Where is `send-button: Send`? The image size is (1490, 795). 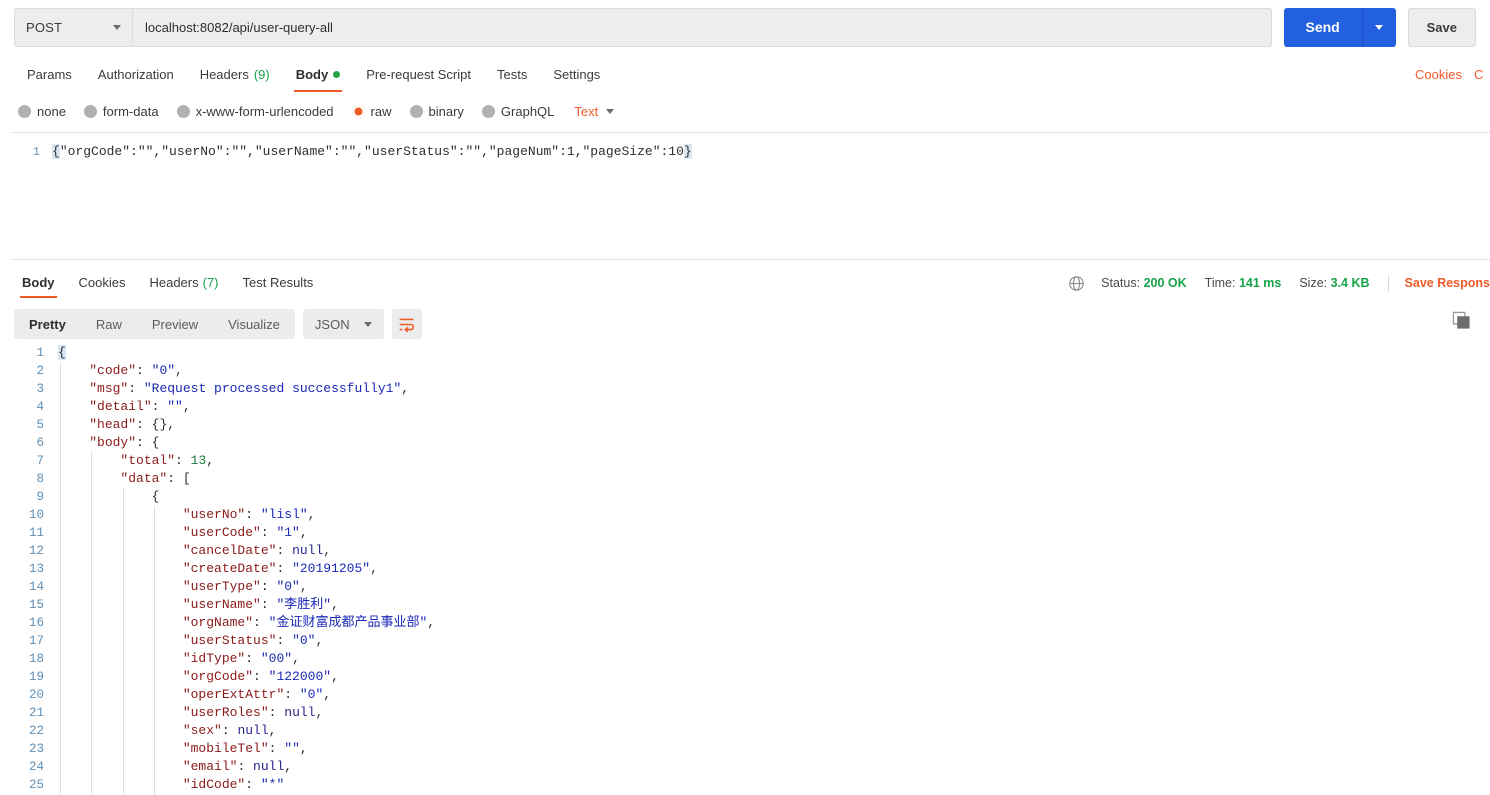 send-button: Send is located at coordinates (1322, 27).